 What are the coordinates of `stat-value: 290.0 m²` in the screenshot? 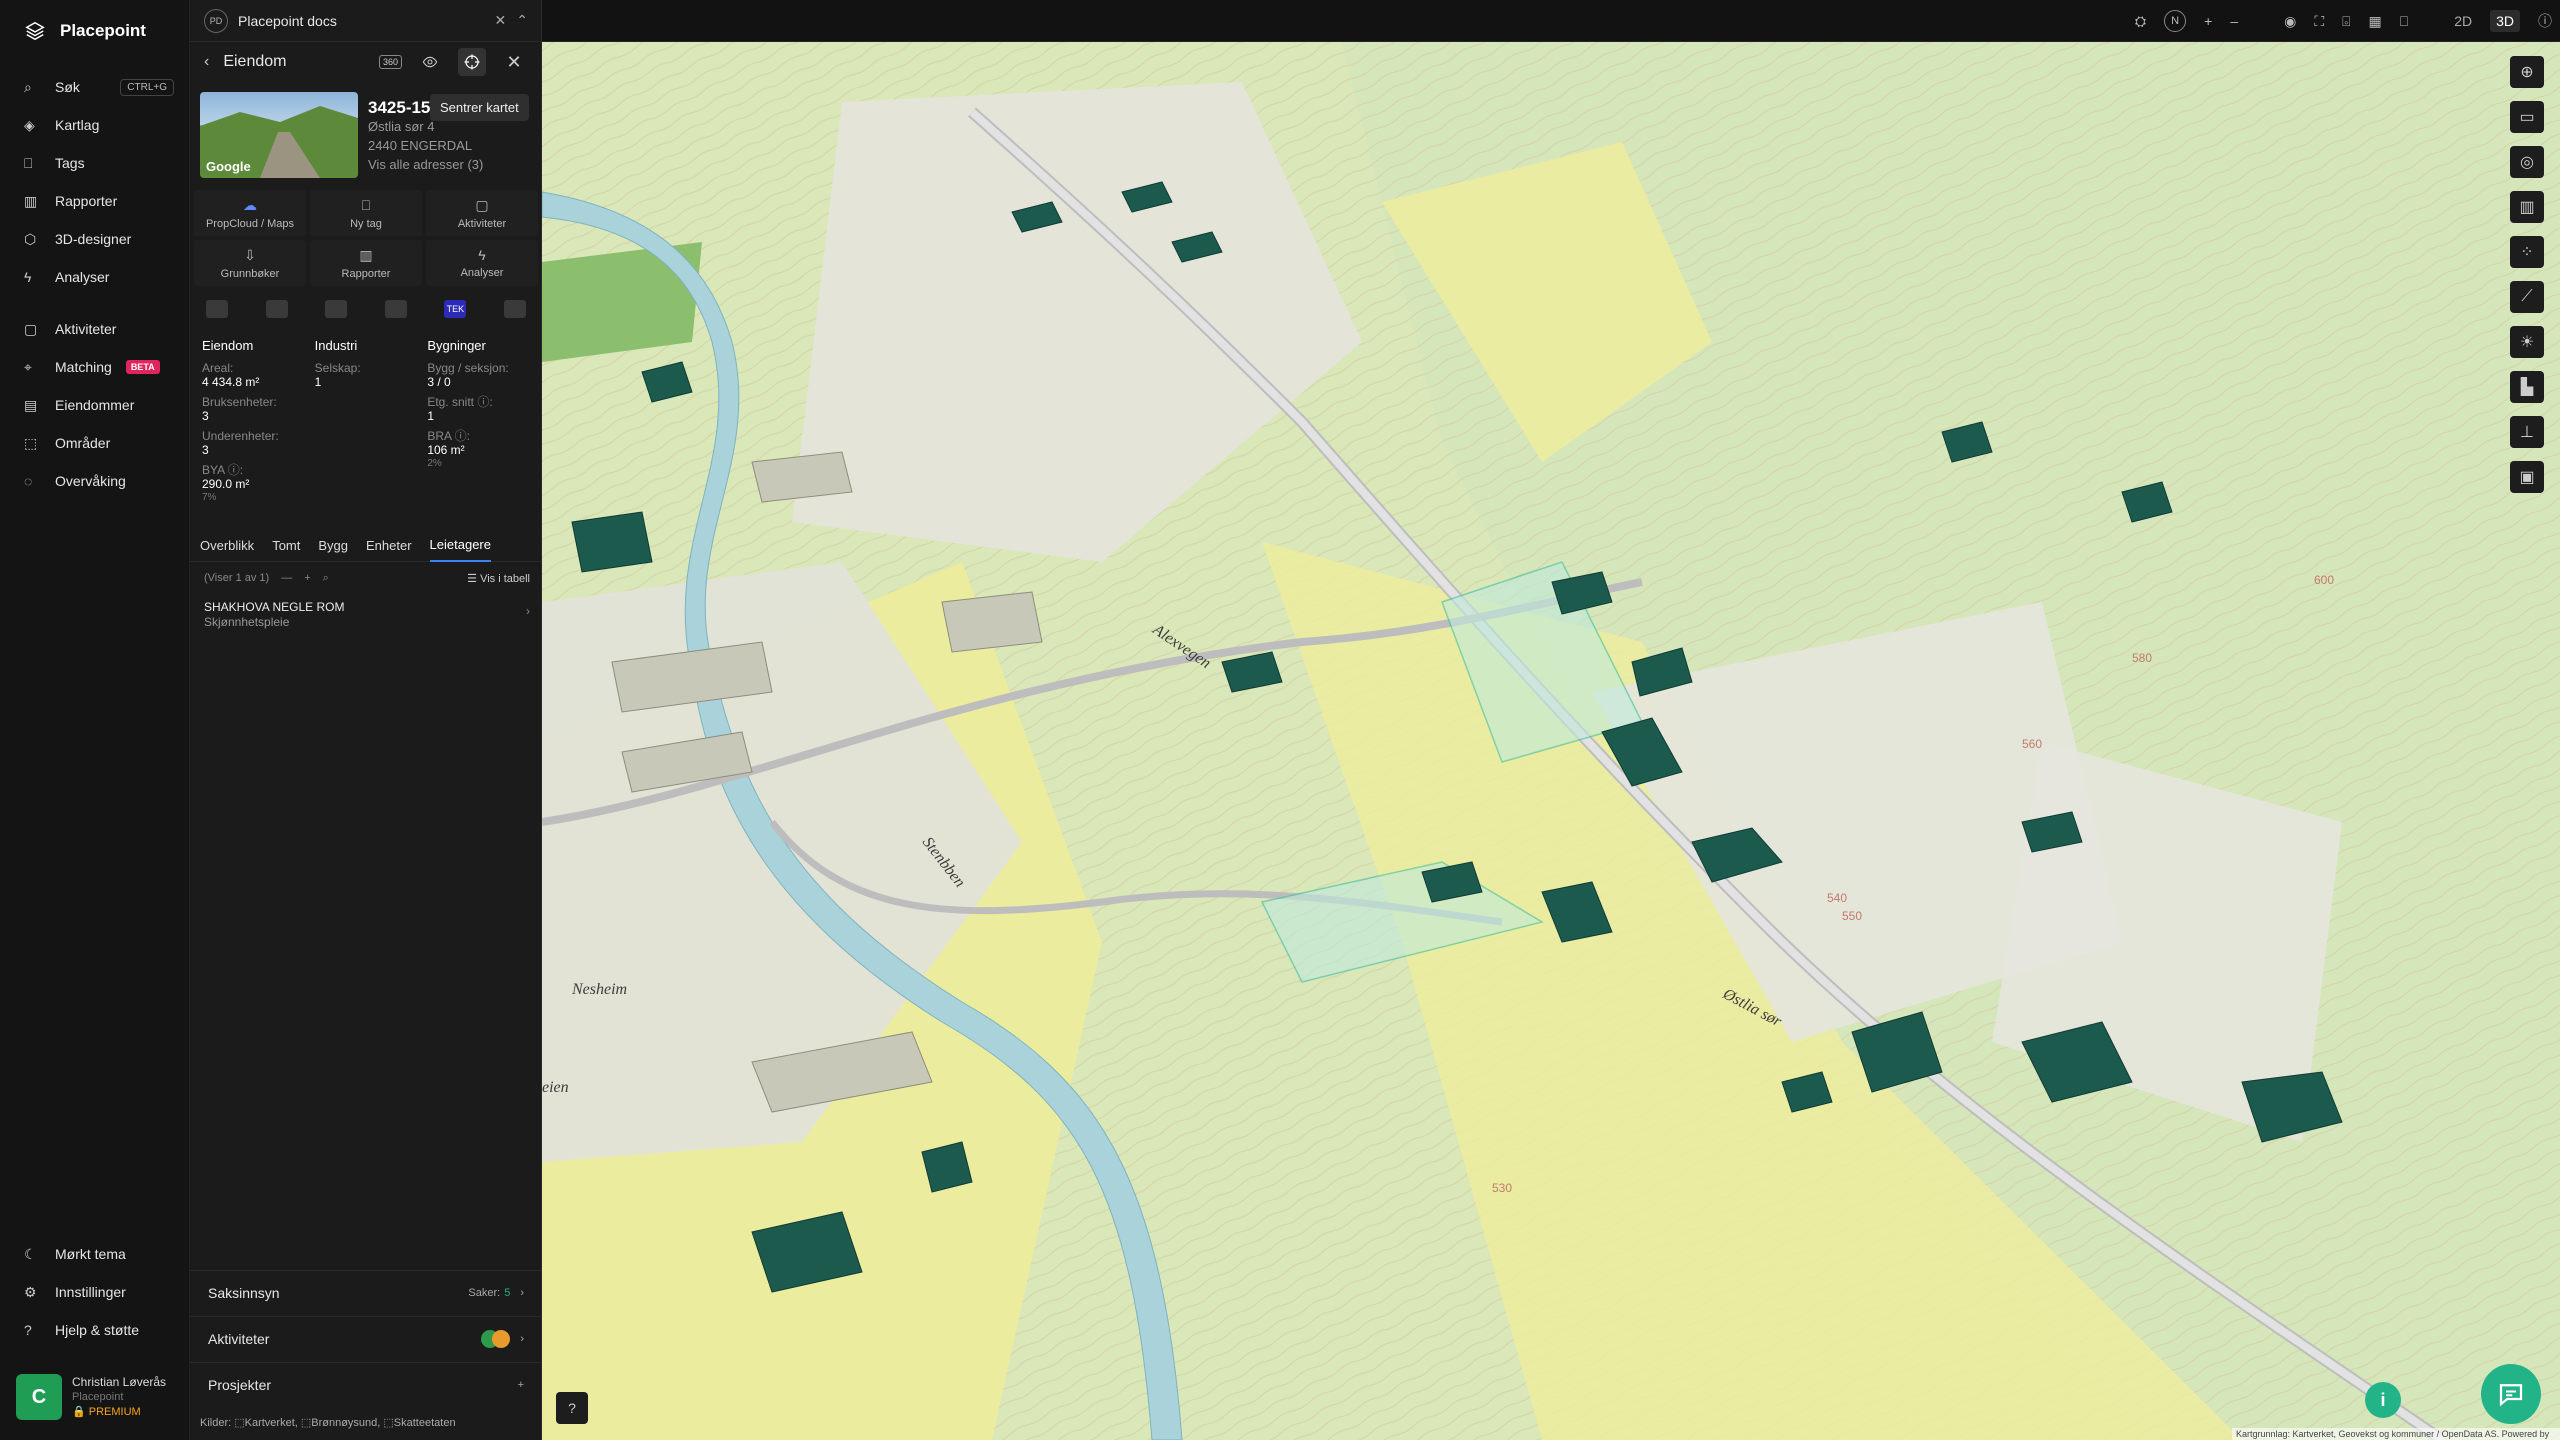 It's located at (226, 484).